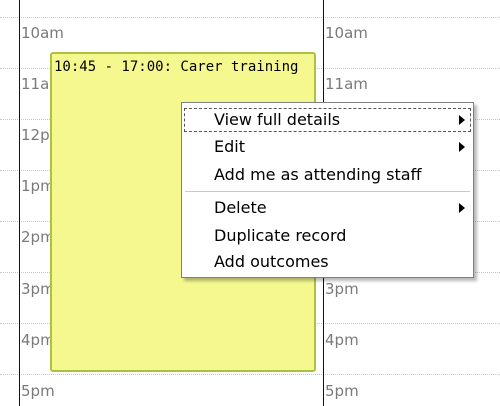 This screenshot has height=406, width=500. I want to click on column-border, so click(19, 203).